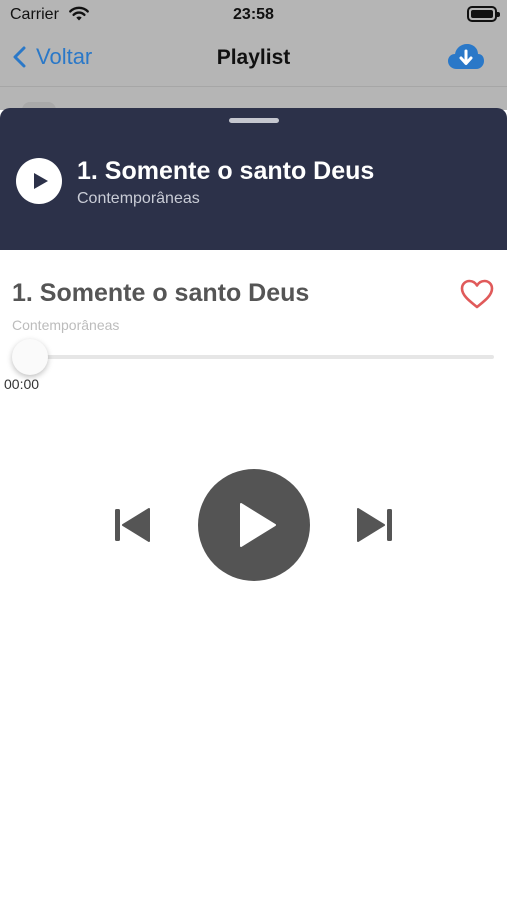  What do you see at coordinates (30, 357) in the screenshot?
I see `progress-slider-thumb` at bounding box center [30, 357].